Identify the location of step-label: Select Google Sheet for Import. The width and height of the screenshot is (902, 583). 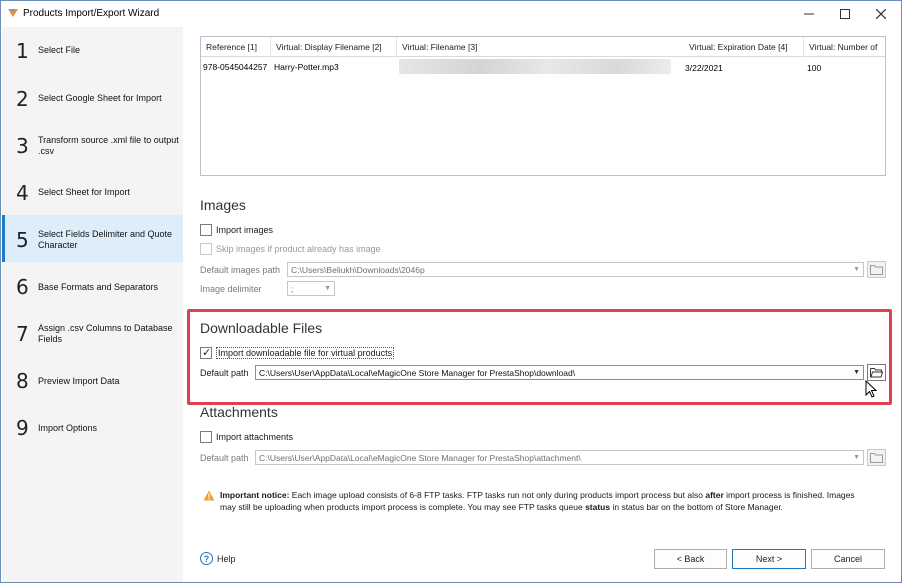
(100, 98).